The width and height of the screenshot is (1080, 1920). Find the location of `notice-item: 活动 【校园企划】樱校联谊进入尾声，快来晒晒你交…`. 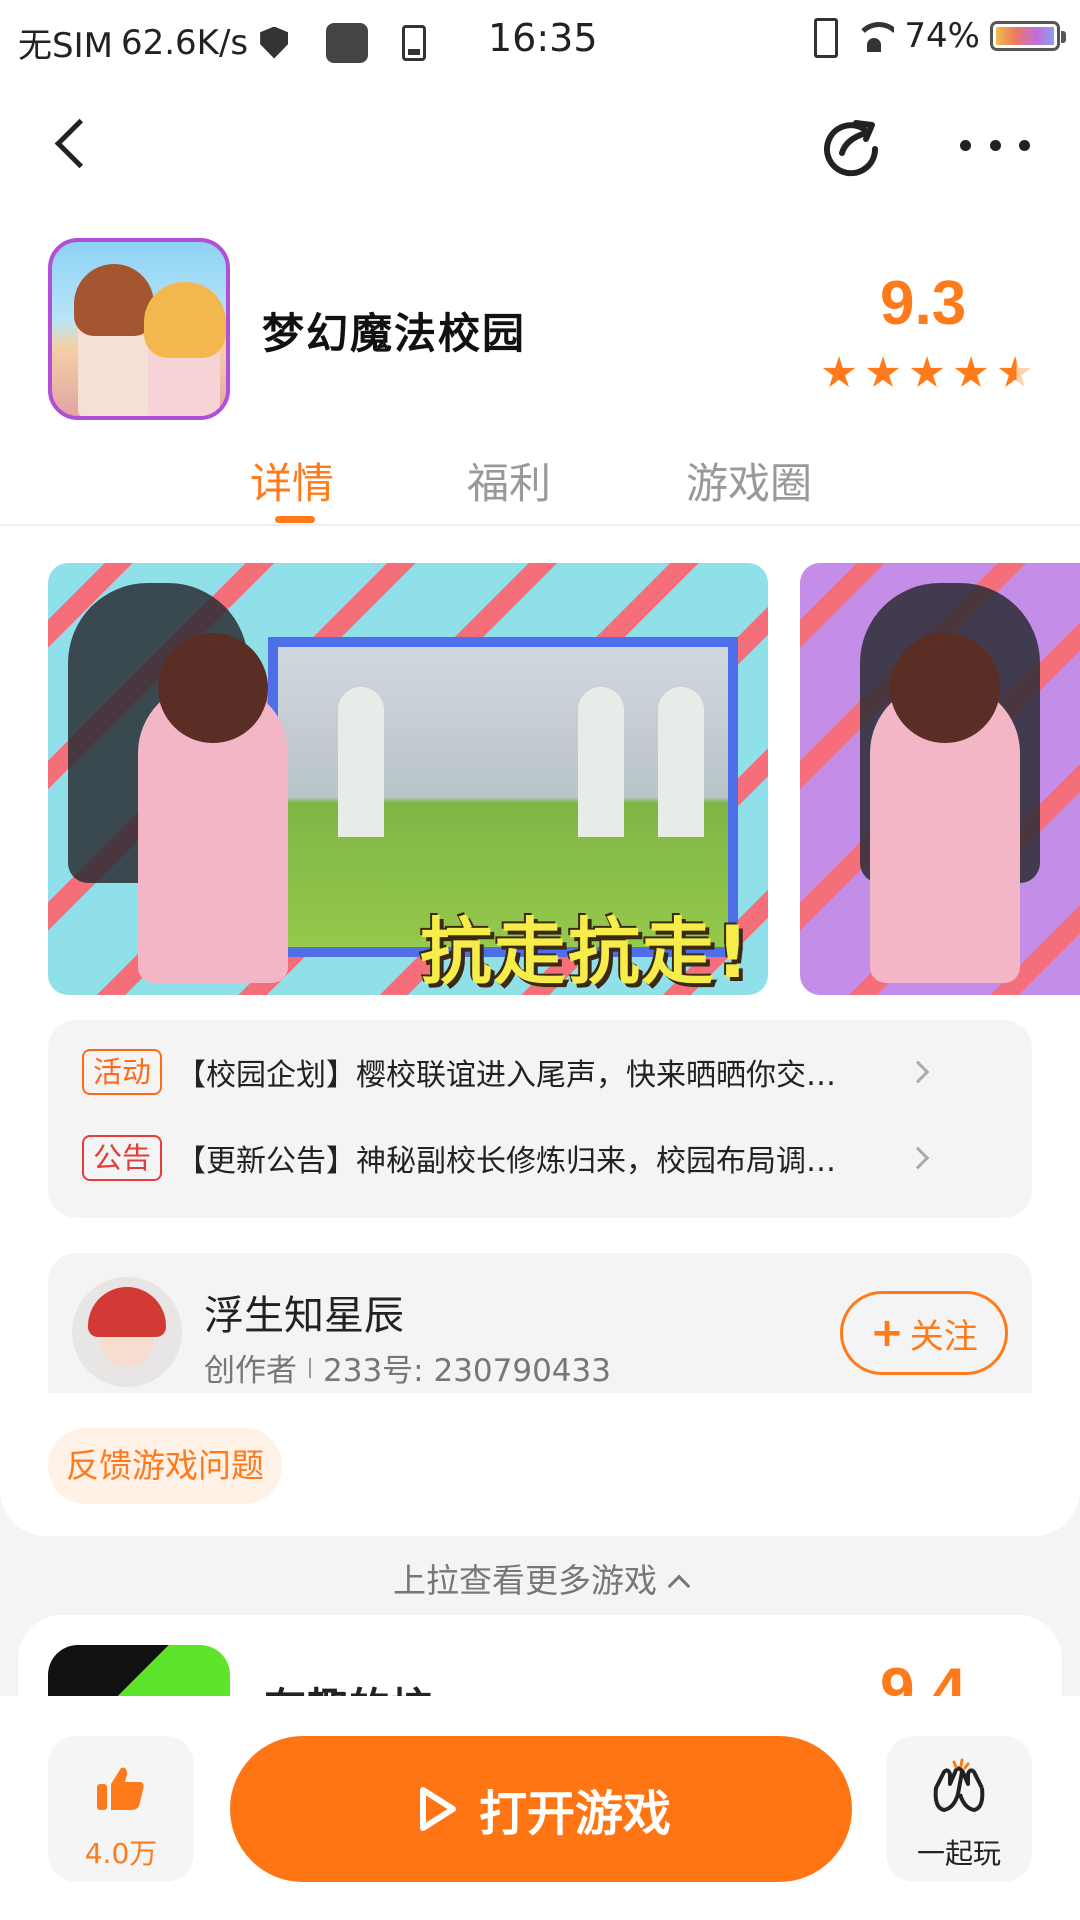

notice-item: 活动 【校园企划】樱校联谊进入尾声，快来晒晒你交… is located at coordinates (506, 1072).